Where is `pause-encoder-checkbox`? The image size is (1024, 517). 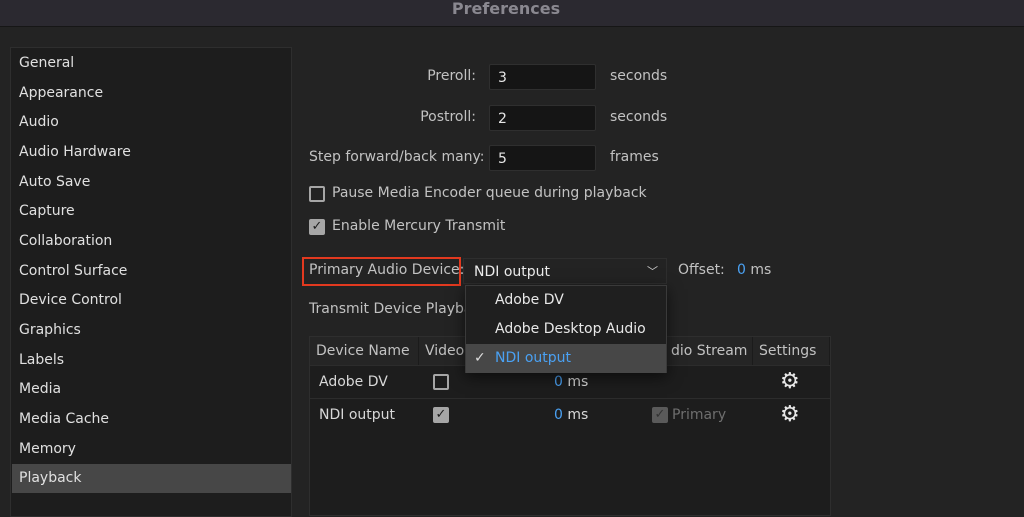 pause-encoder-checkbox is located at coordinates (317, 194).